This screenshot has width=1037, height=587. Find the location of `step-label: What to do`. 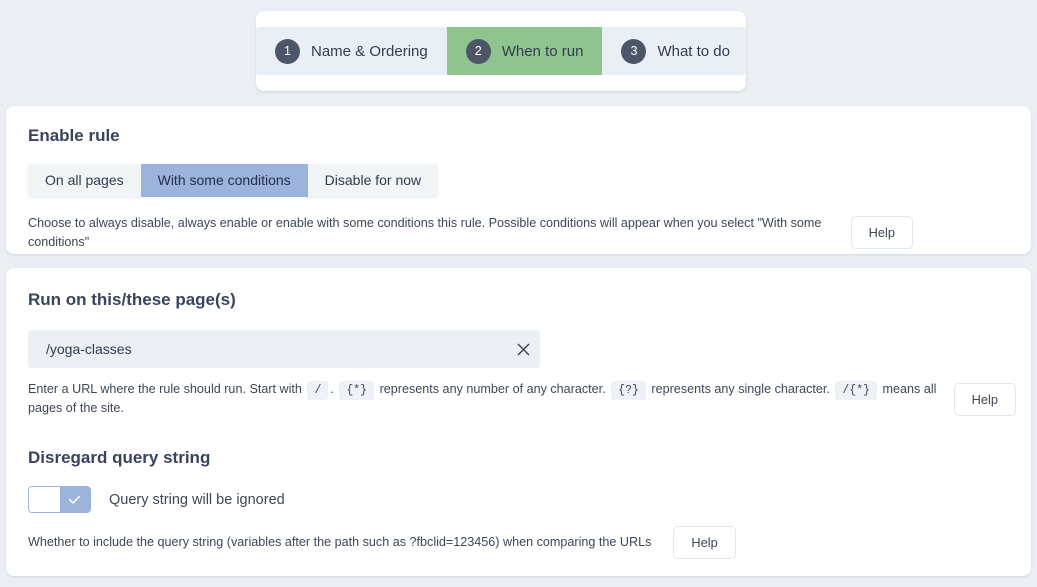

step-label: What to do is located at coordinates (693, 51).